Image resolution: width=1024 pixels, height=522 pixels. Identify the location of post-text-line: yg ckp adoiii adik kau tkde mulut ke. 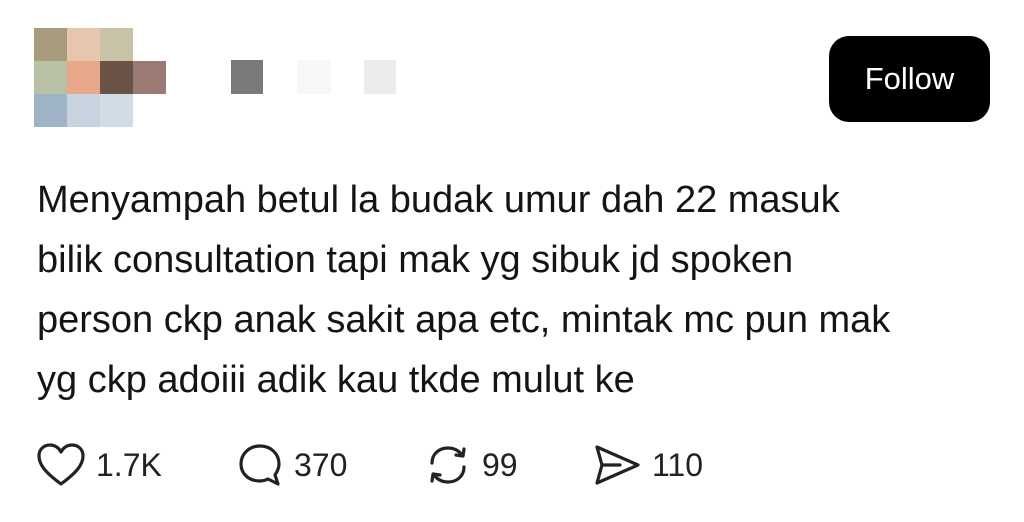
(336, 380).